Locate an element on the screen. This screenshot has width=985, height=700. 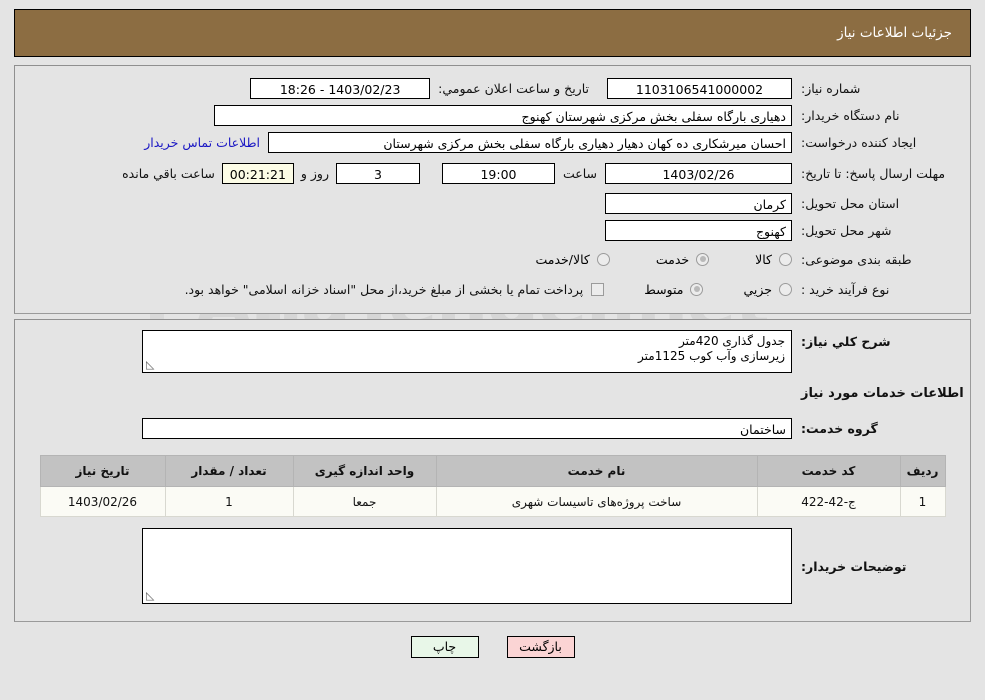
back-button: بازگشت is located at coordinates (540, 647).